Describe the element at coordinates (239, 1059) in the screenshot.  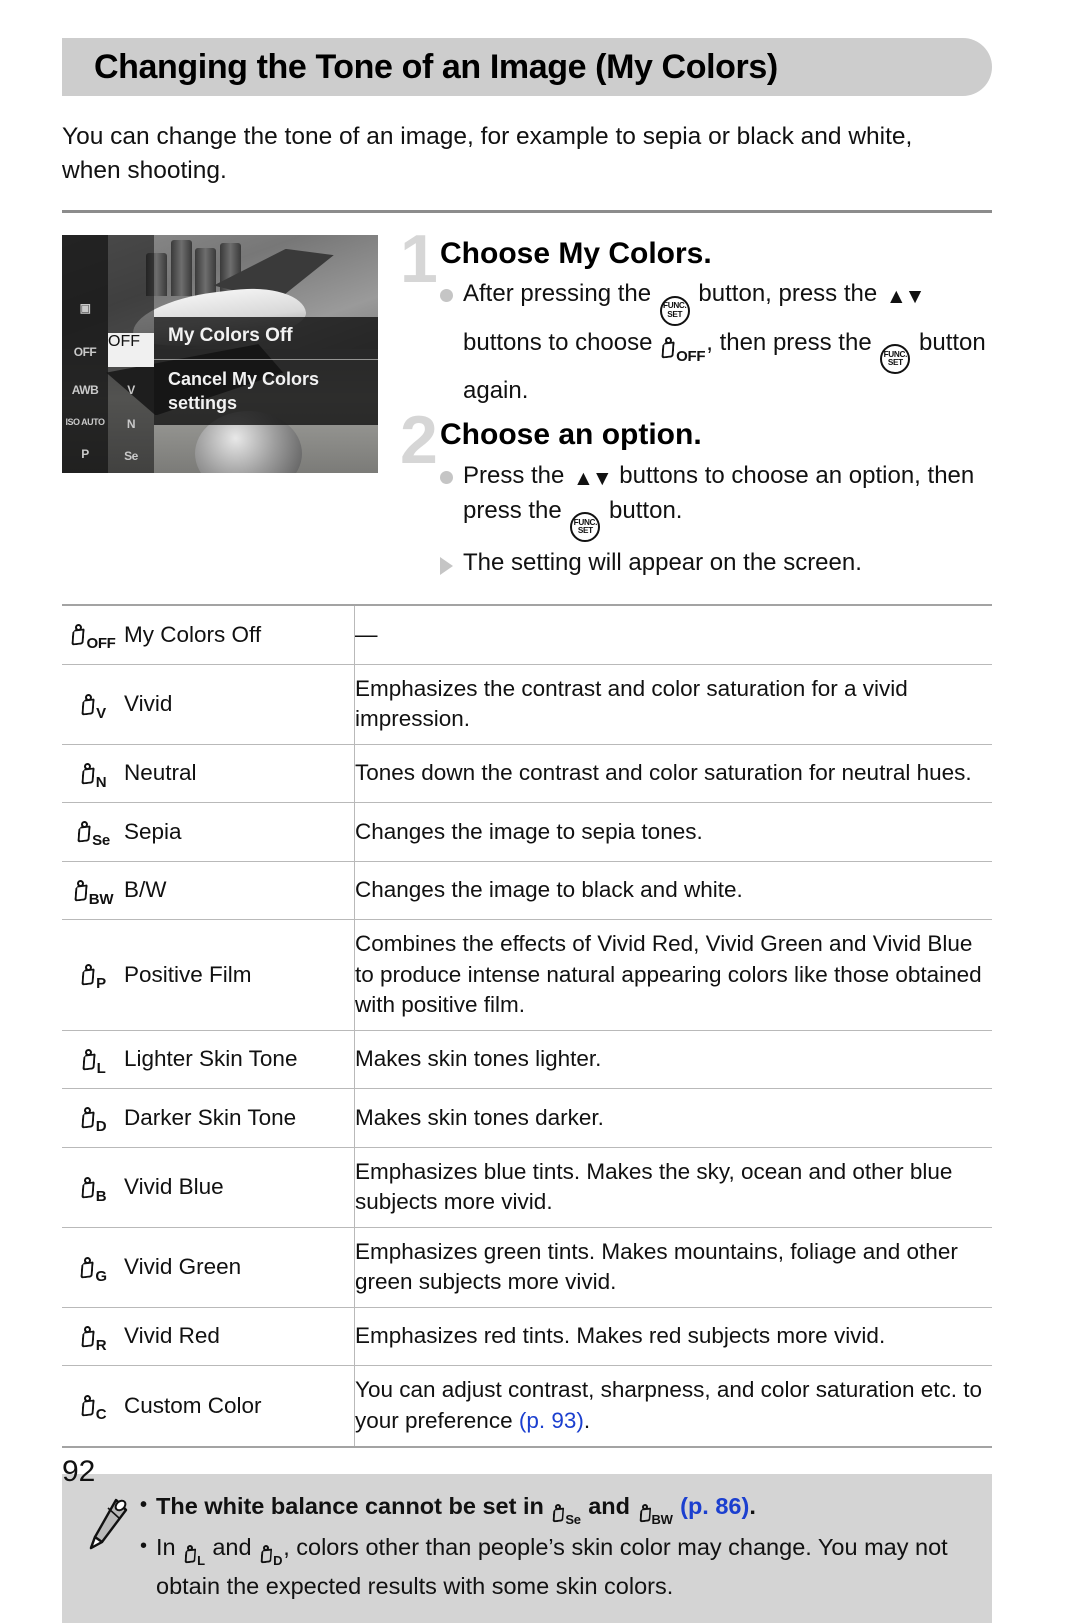
I see `option-name-cell: Lighter Skin Tone` at that location.